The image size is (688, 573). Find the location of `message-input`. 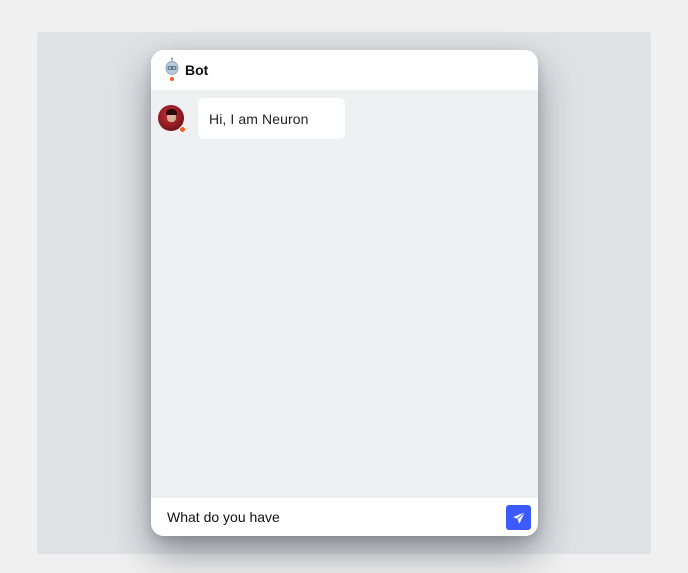

message-input is located at coordinates (332, 517).